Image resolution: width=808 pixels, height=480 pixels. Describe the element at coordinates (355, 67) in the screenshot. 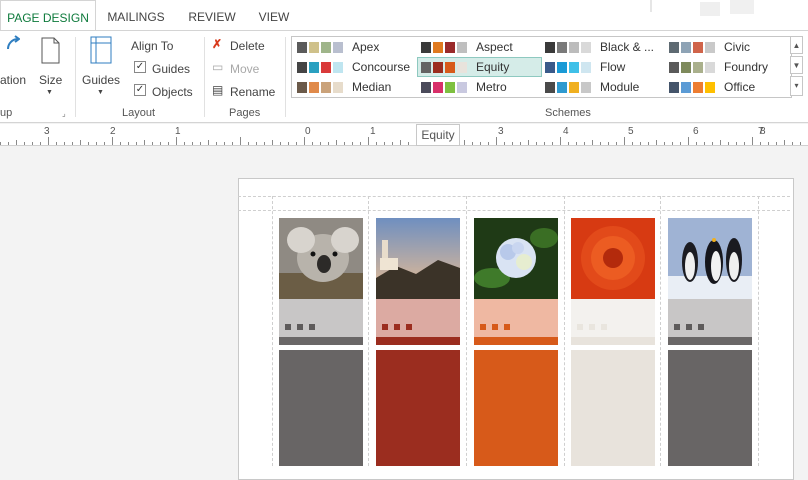

I see `scheme-concourse: Concourse` at that location.